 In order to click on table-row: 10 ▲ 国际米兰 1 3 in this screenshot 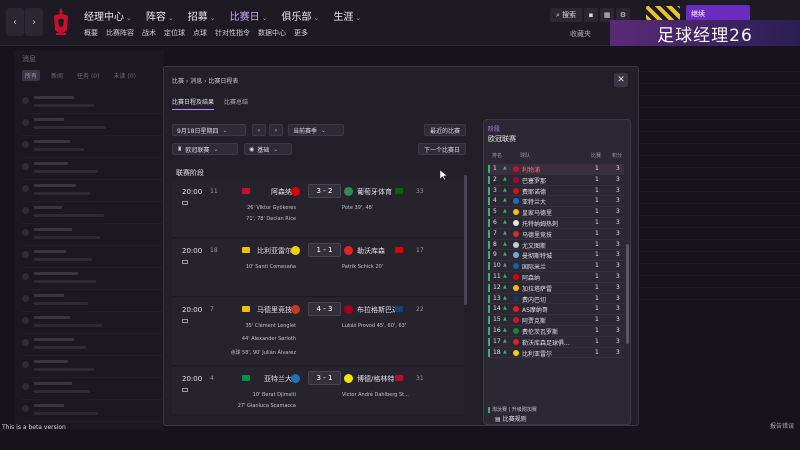, I will do `click(556, 266)`.